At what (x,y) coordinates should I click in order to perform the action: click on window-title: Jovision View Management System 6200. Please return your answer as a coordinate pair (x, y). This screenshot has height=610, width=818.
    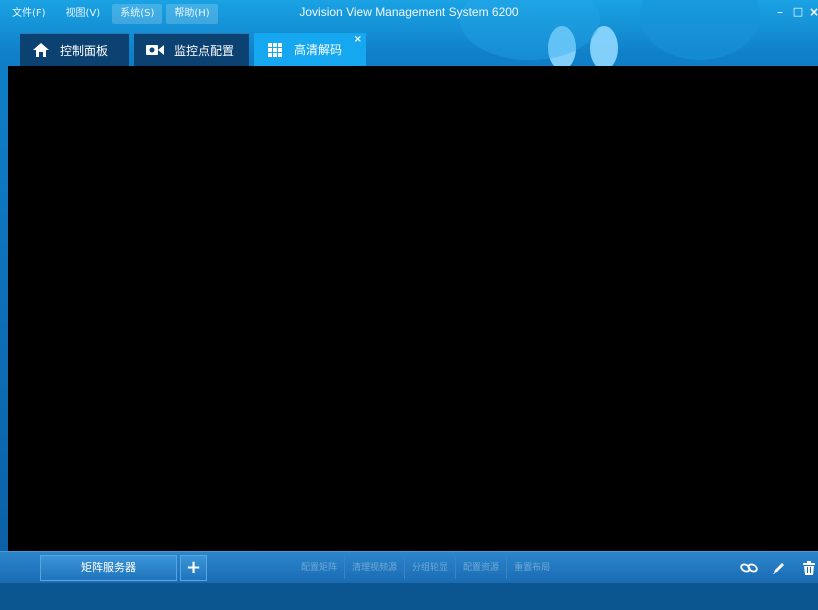
    Looking at the image, I should click on (409, 12).